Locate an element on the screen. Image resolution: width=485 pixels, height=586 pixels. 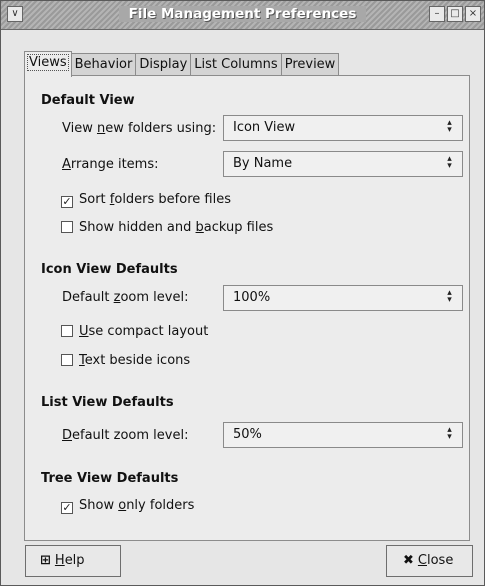
icon-view-heading: Icon View Defaults is located at coordinates (109, 269).